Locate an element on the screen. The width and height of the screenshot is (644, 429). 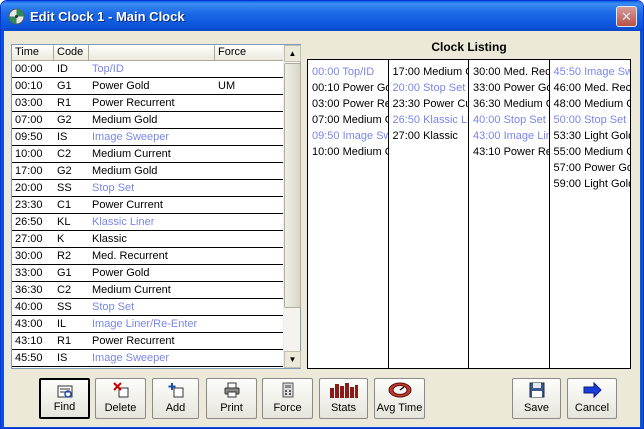
clock-app-icon is located at coordinates (16, 16).